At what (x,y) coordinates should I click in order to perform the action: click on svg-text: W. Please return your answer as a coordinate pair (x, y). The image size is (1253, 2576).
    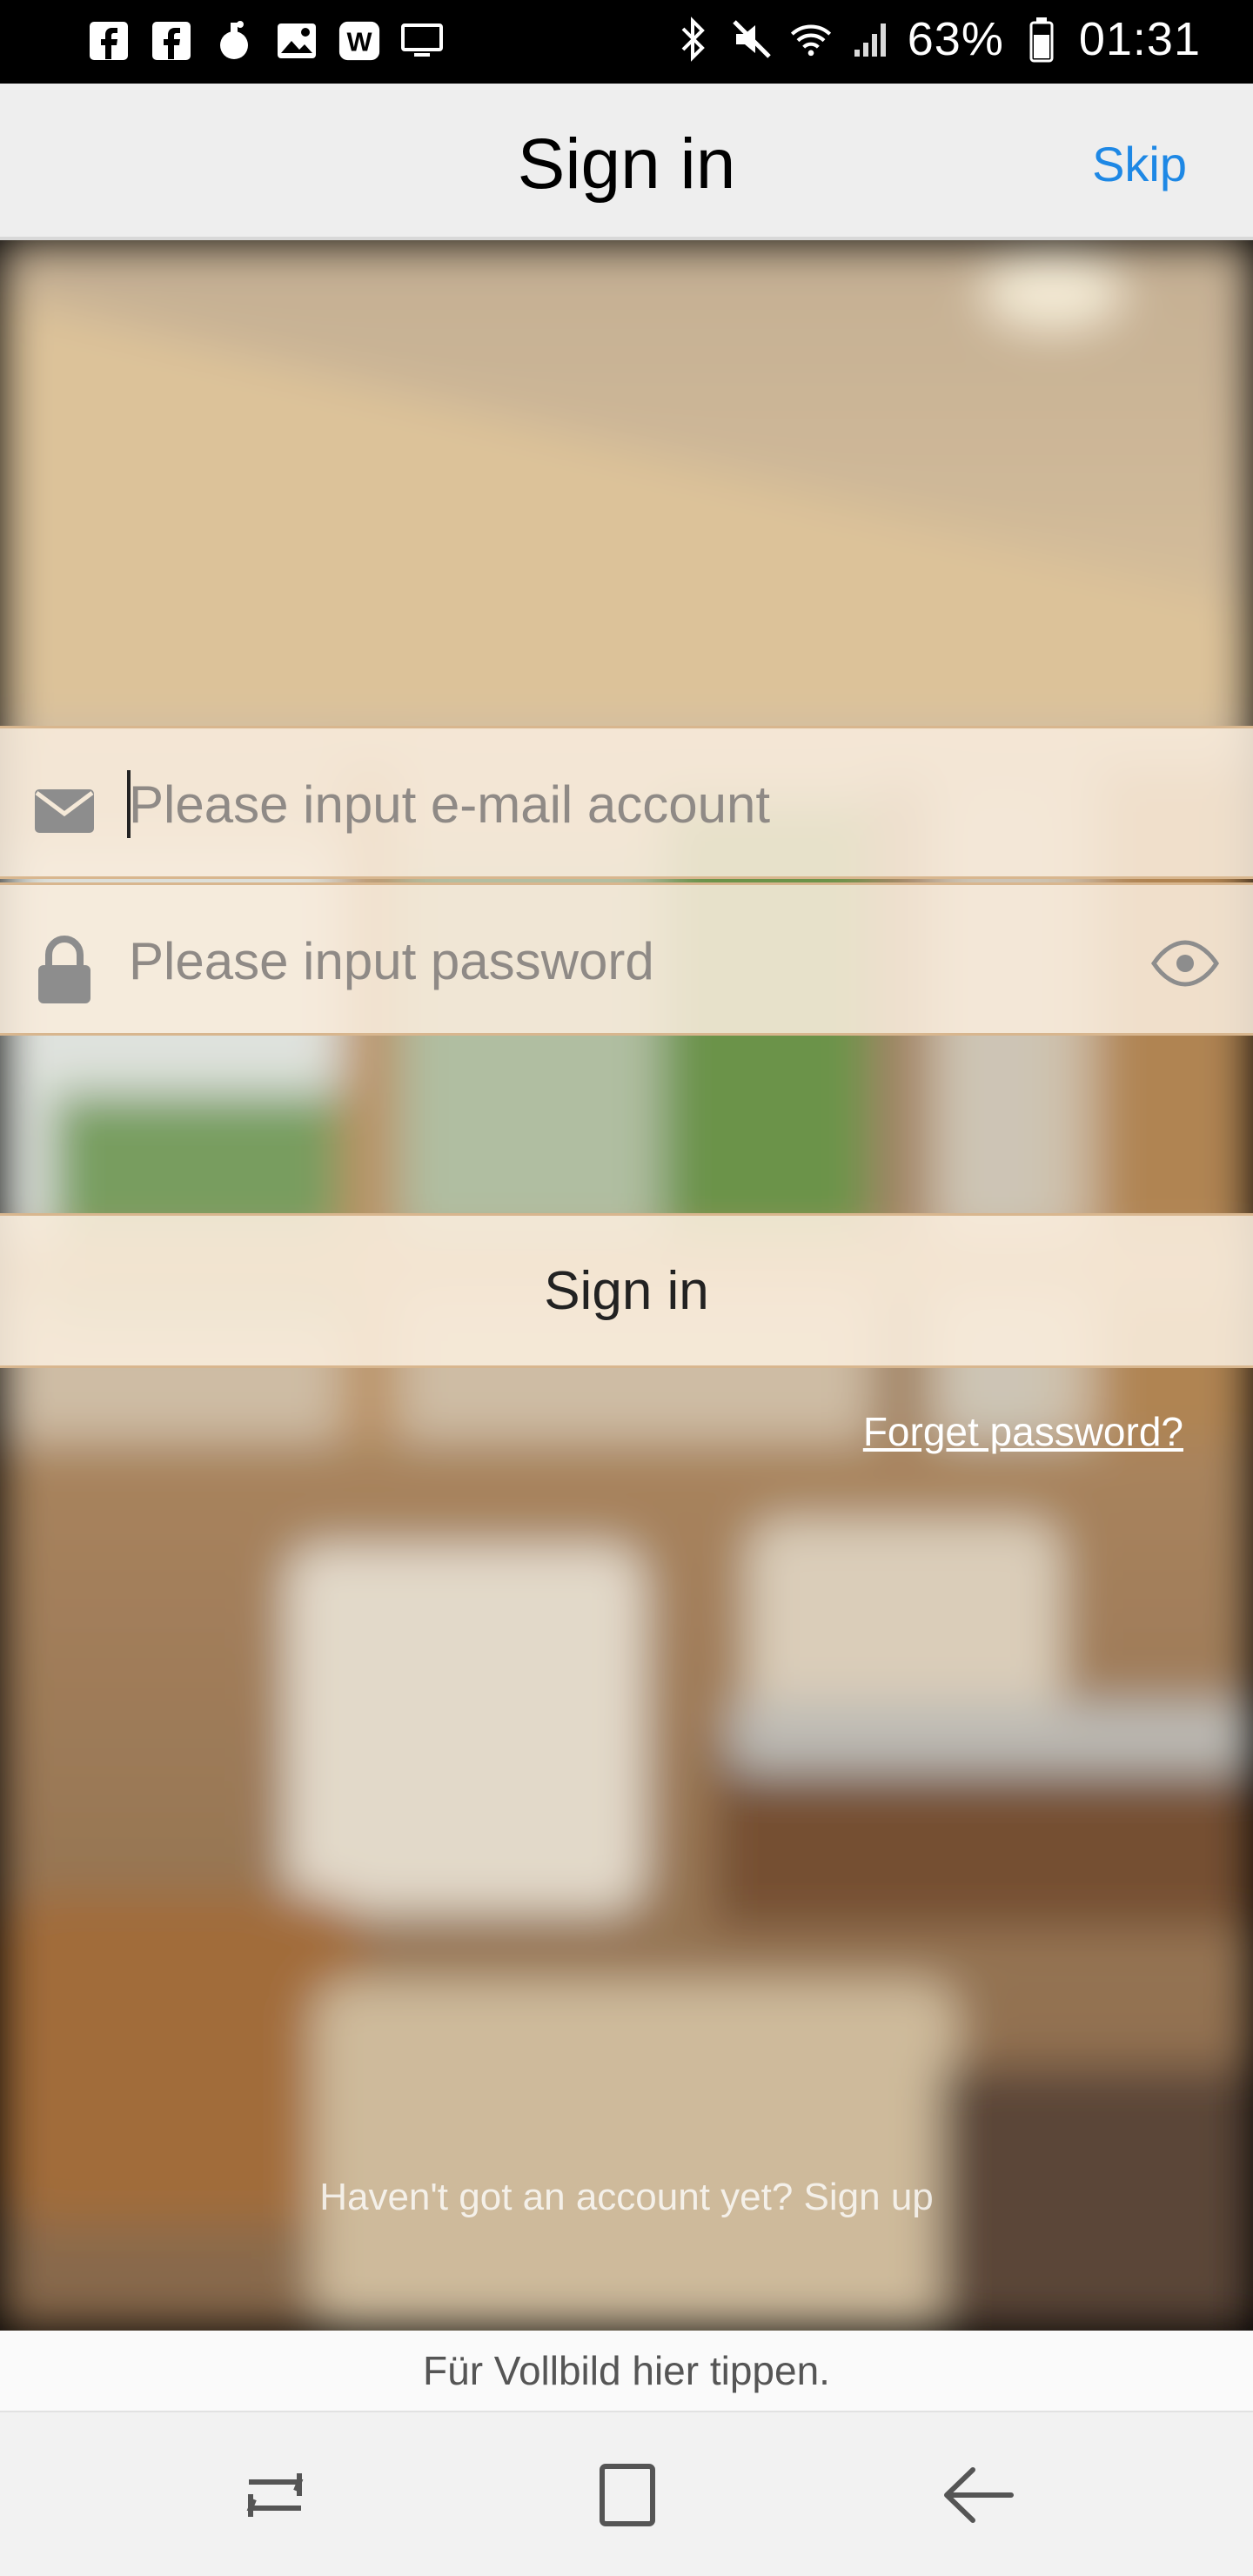
    Looking at the image, I should click on (359, 42).